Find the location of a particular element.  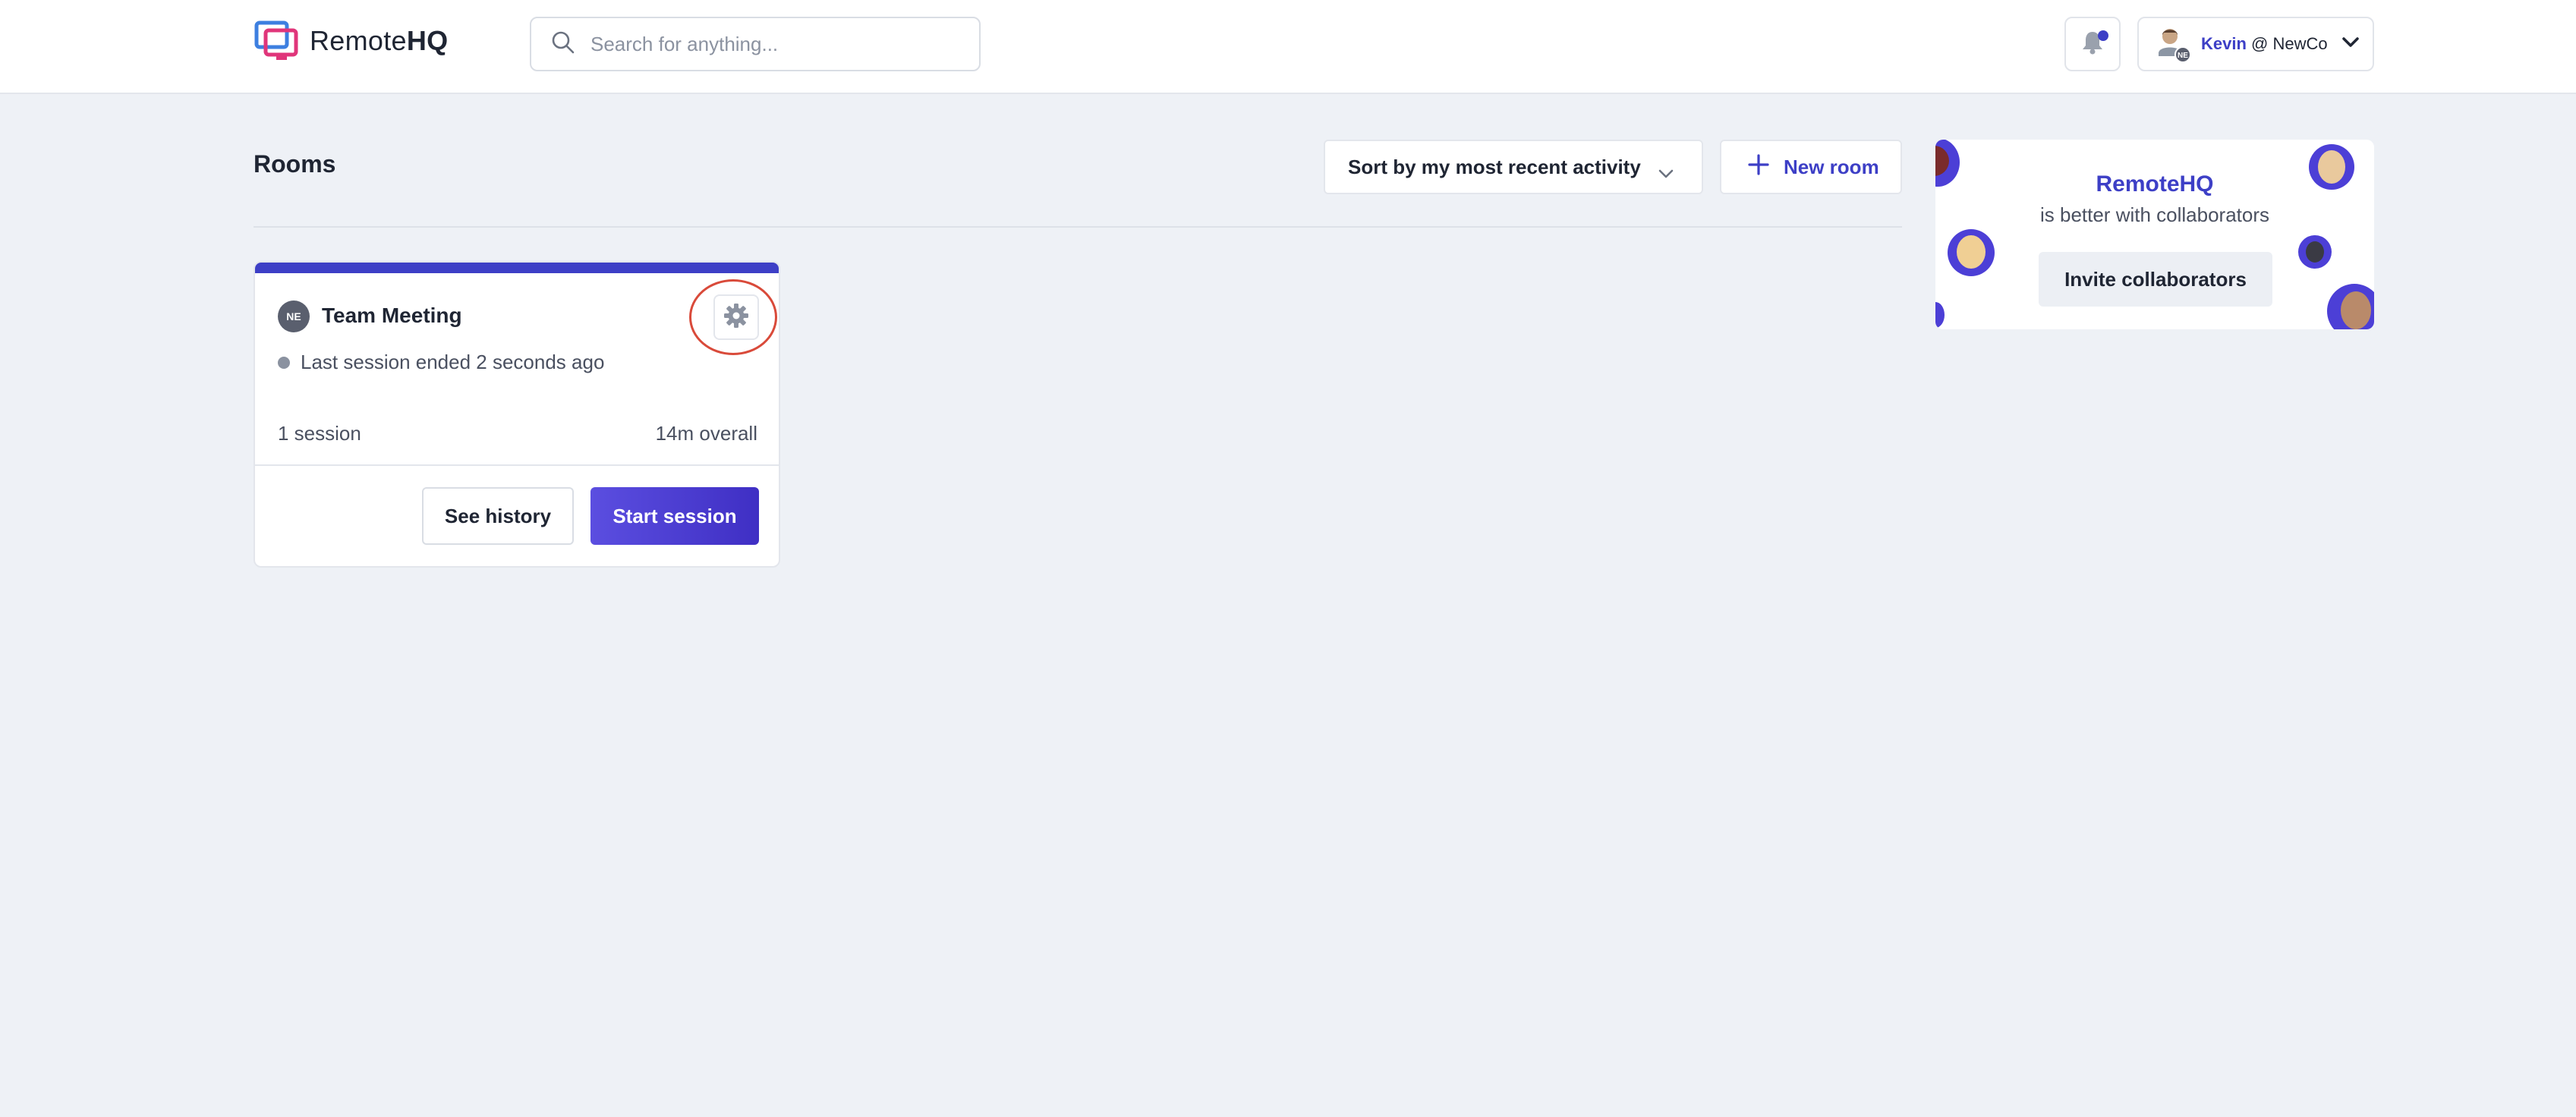

room-name: Team Meeting is located at coordinates (392, 316).